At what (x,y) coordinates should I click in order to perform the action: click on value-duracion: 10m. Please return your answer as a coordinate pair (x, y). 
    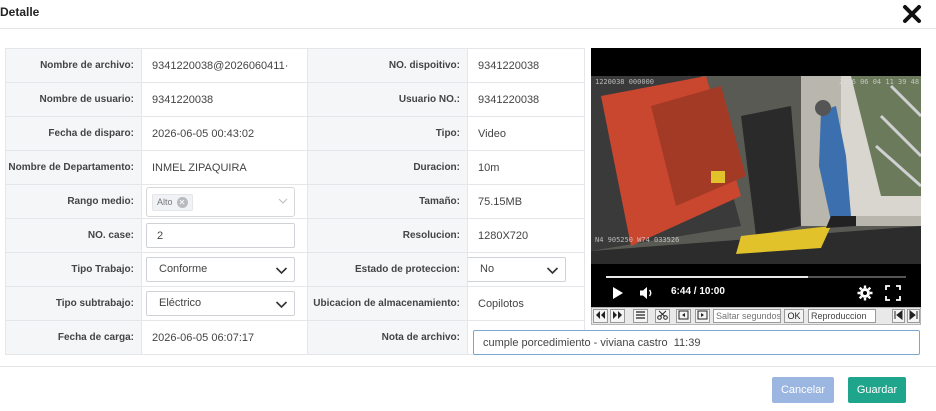
    Looking at the image, I should click on (526, 167).